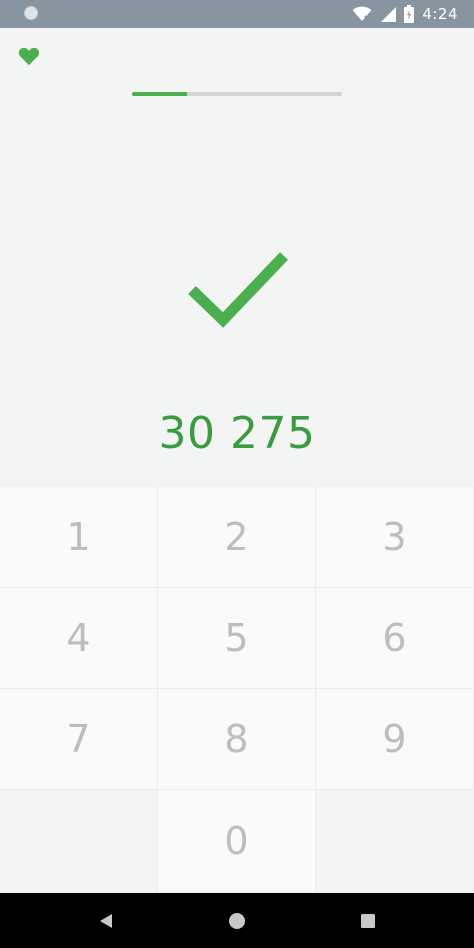 The height and width of the screenshot is (948, 474). What do you see at coordinates (79, 638) in the screenshot?
I see `keypad-key-4: 4` at bounding box center [79, 638].